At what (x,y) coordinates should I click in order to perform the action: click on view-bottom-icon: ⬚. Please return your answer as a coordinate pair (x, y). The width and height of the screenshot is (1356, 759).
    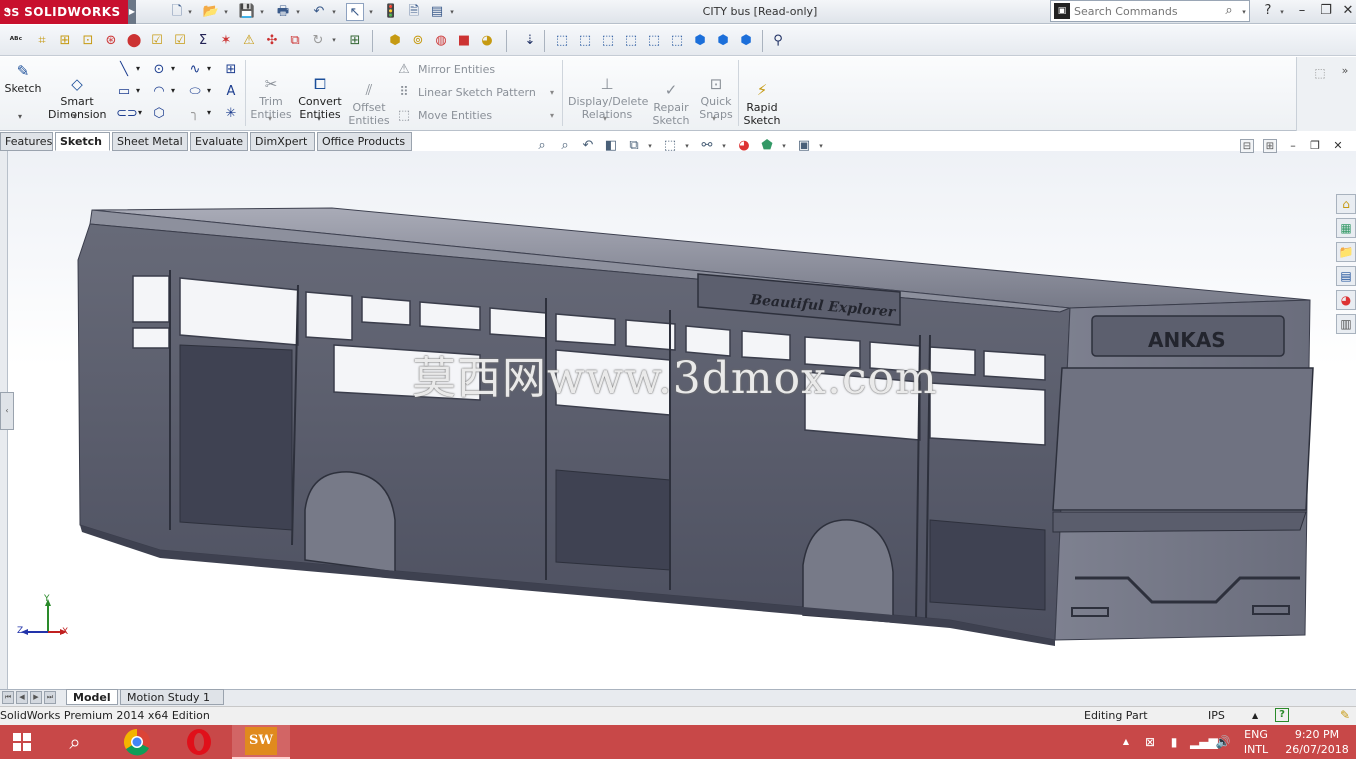
    Looking at the image, I should click on (677, 41).